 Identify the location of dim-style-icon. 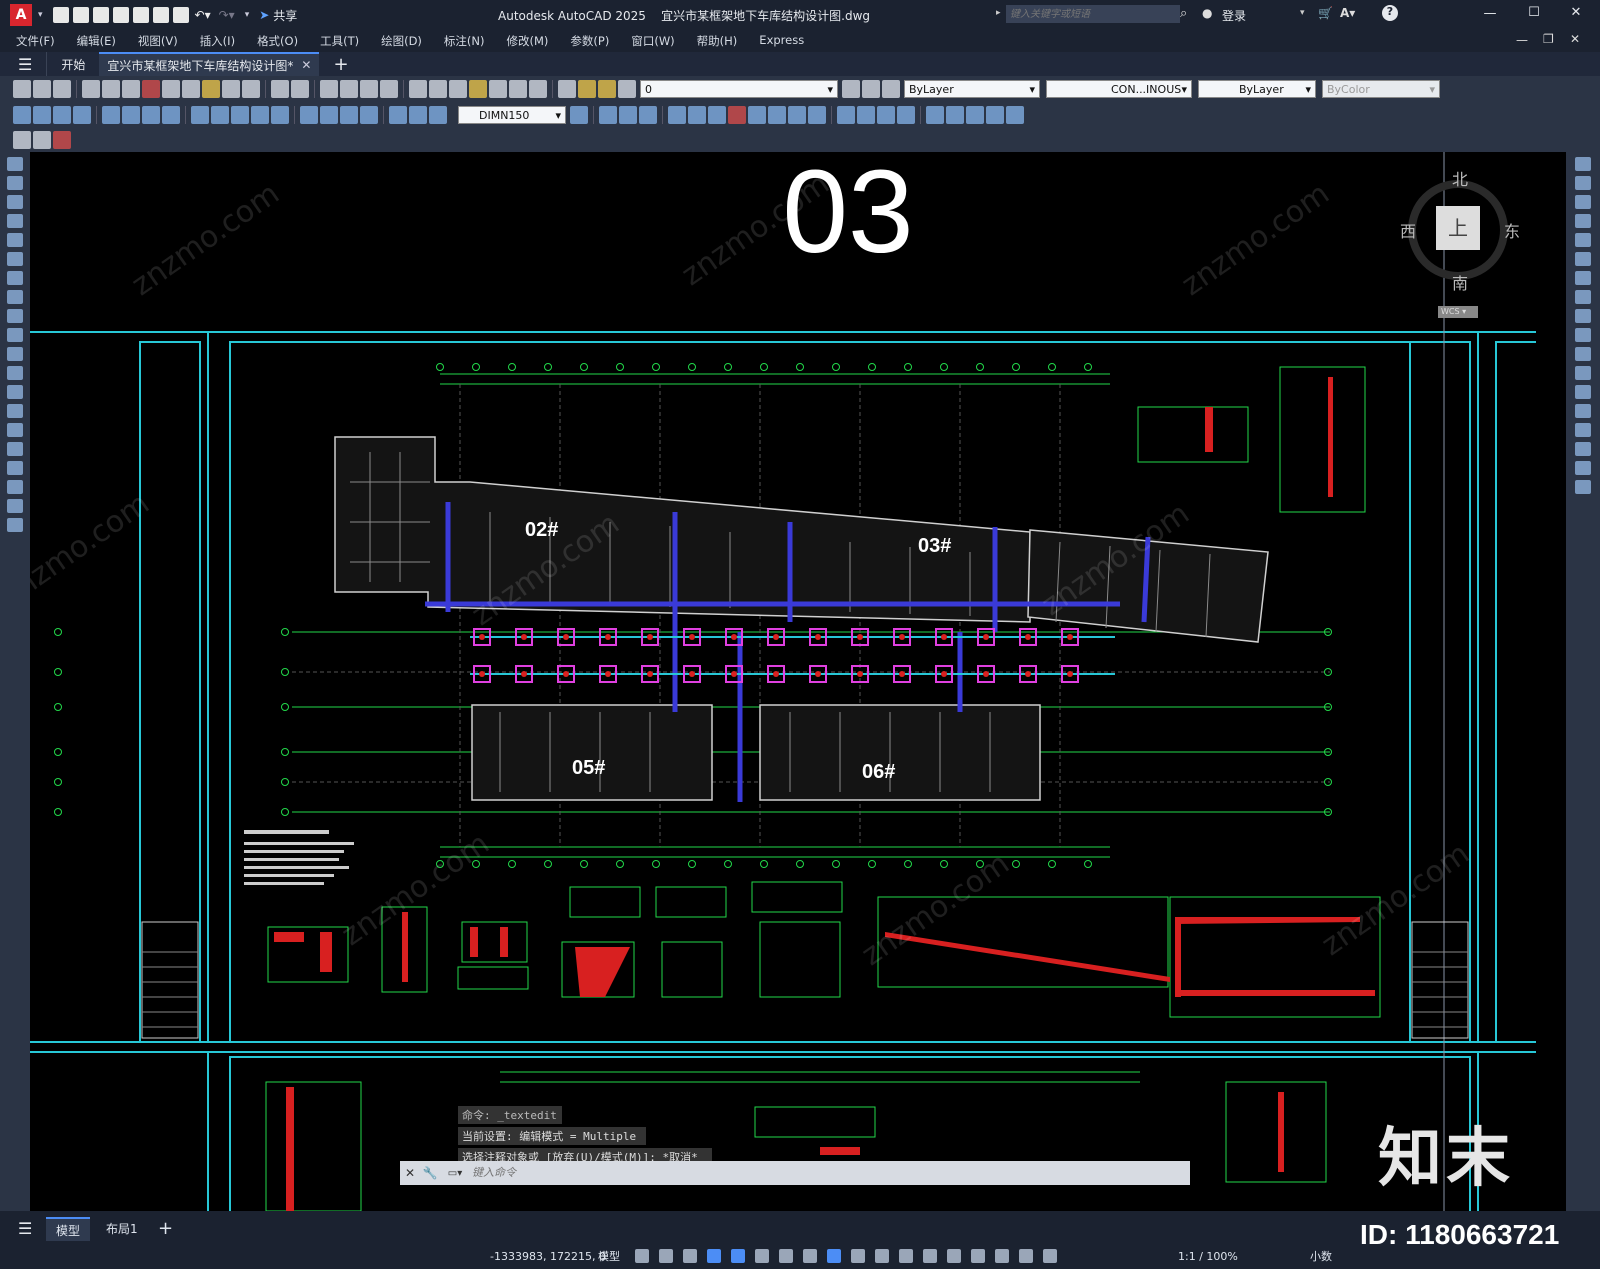
(579, 115).